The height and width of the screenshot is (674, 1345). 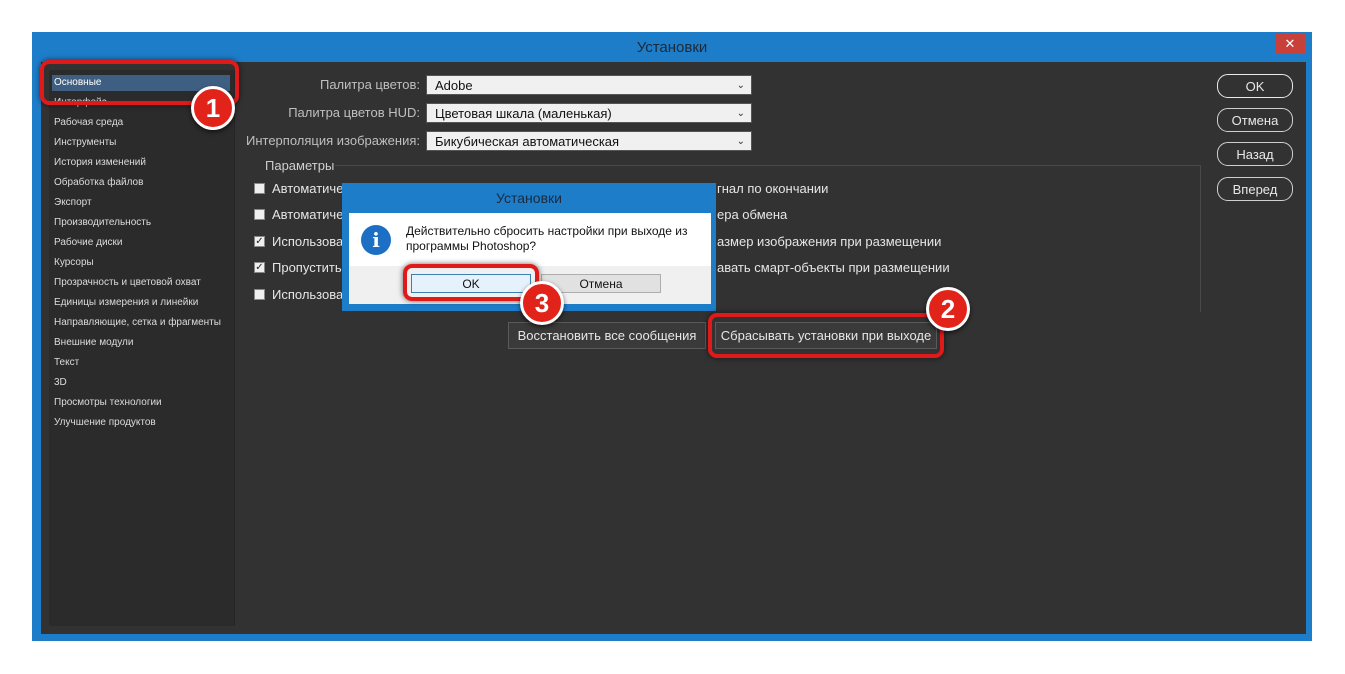 What do you see at coordinates (1255, 86) in the screenshot?
I see `ok-button: OK` at bounding box center [1255, 86].